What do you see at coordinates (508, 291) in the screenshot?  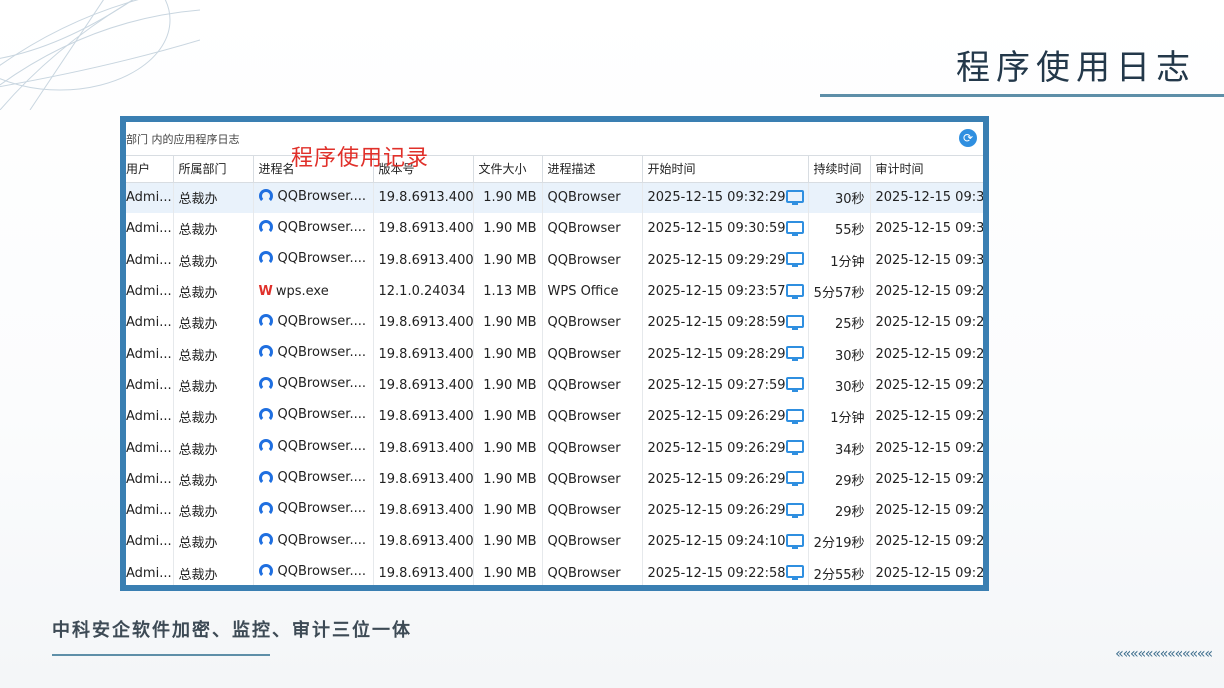 I see `cell-size: 1.13 MB` at bounding box center [508, 291].